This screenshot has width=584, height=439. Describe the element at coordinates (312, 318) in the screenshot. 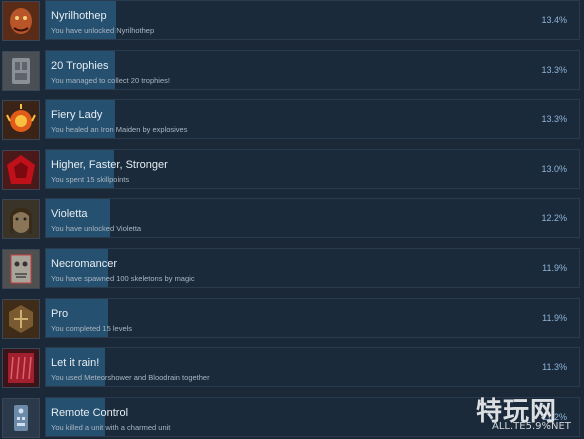

I see `achievement-card: Pro You completed 15 levels 11.9%` at that location.